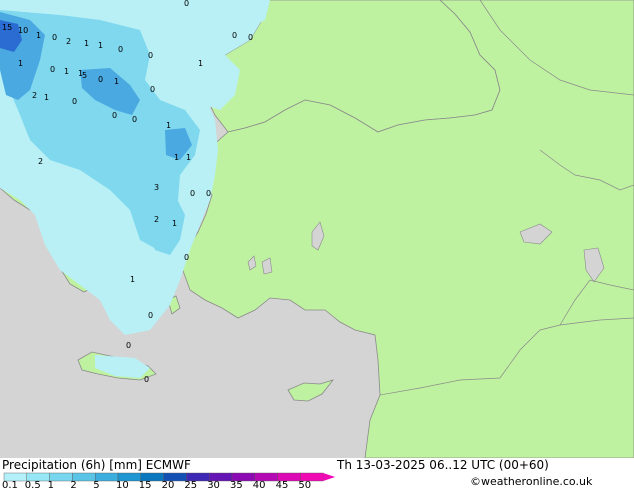 The height and width of the screenshot is (491, 634). What do you see at coordinates (73, 485) in the screenshot?
I see `legend-tick-label: 2` at bounding box center [73, 485].